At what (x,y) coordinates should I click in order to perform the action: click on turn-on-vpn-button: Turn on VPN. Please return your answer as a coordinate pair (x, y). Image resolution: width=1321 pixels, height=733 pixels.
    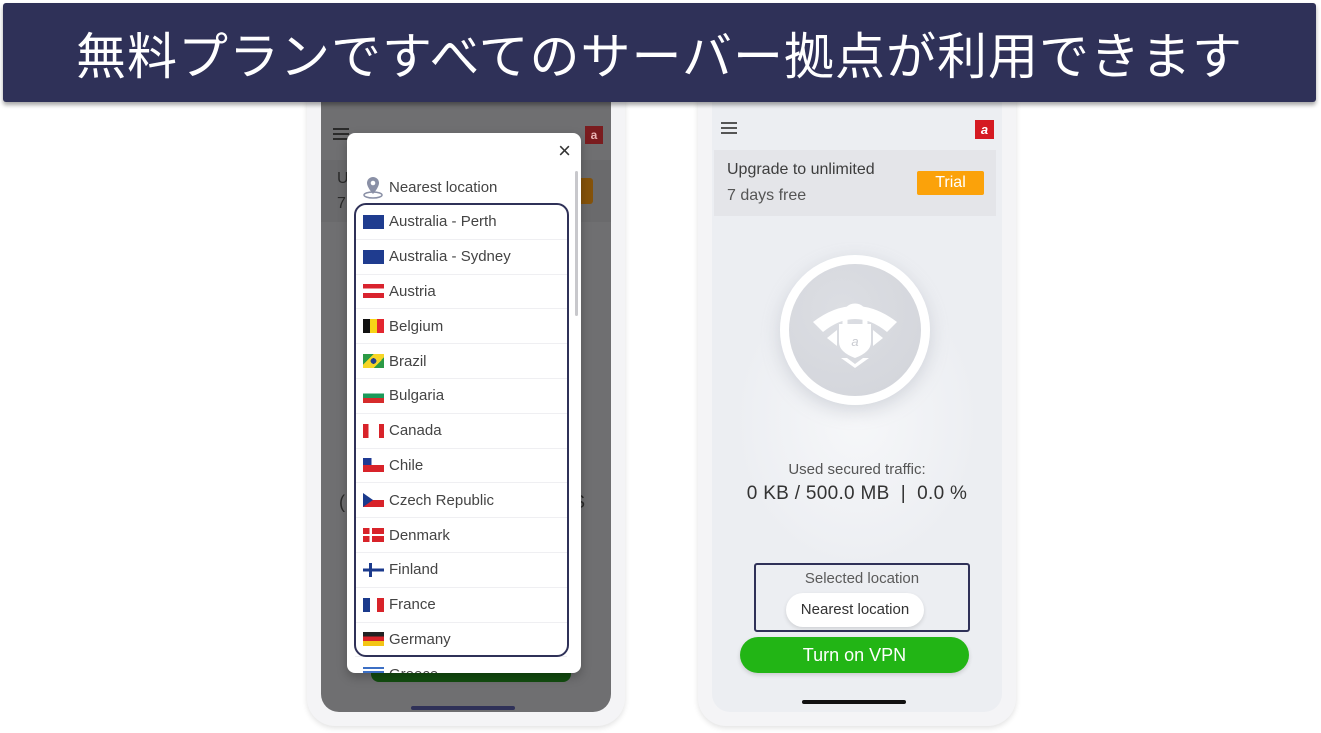
    Looking at the image, I should click on (854, 655).